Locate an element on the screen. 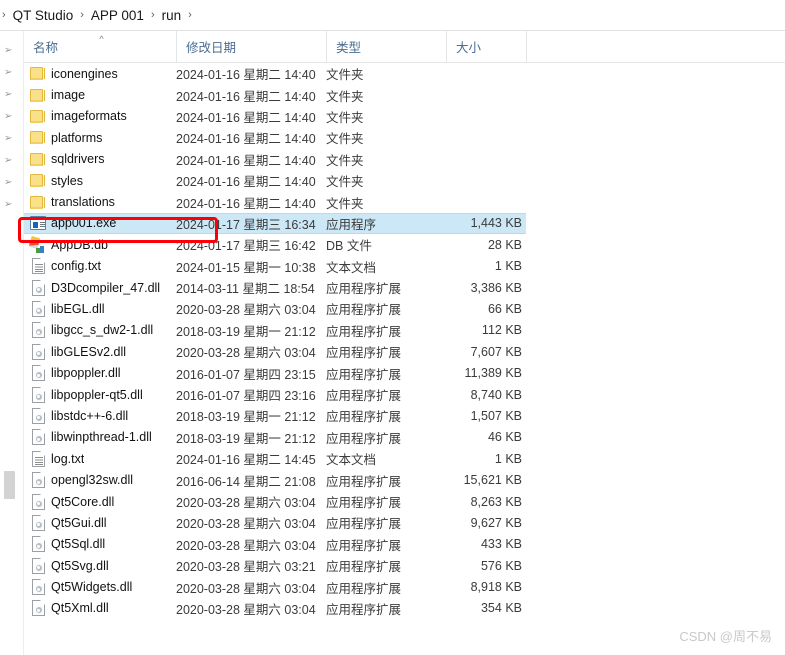  file-date-cell: 2020-03-28 星期六 03:21 is located at coordinates (246, 567).